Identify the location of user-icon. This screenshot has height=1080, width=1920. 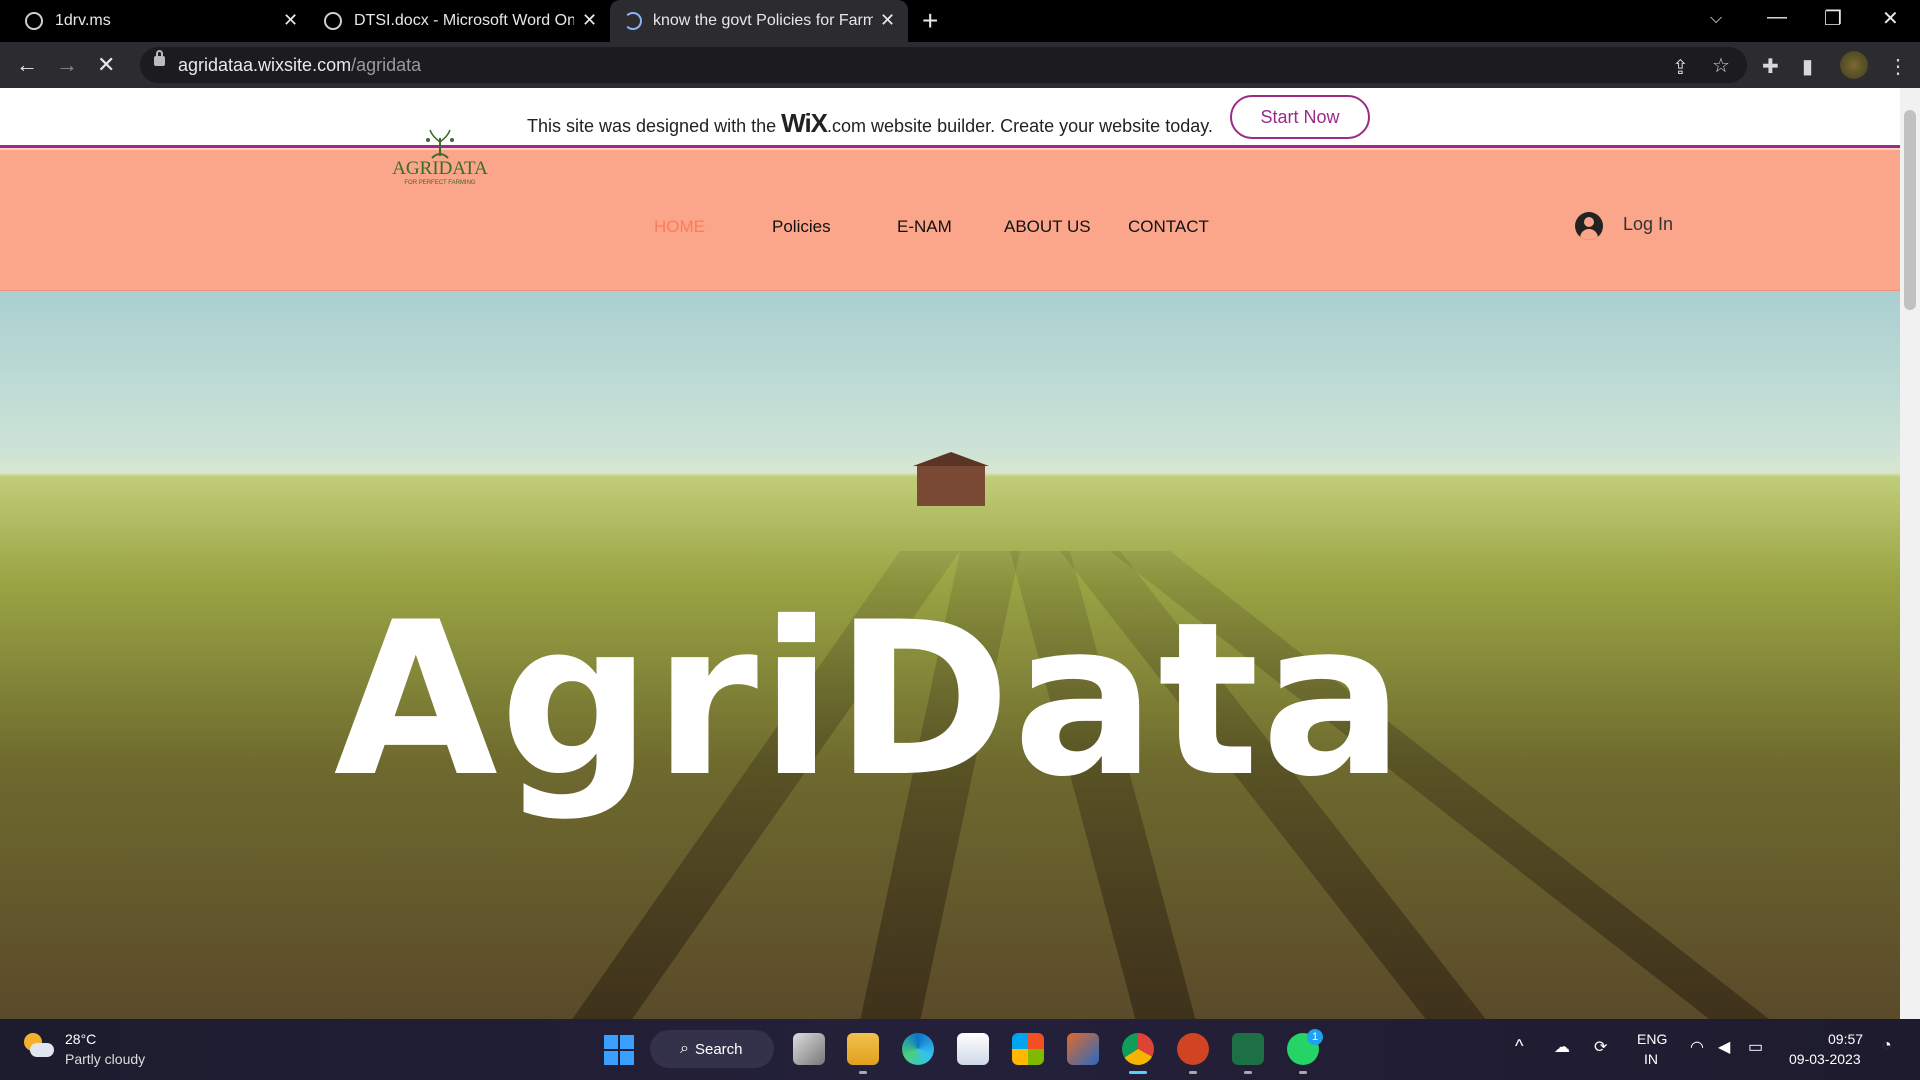
(1589, 226).